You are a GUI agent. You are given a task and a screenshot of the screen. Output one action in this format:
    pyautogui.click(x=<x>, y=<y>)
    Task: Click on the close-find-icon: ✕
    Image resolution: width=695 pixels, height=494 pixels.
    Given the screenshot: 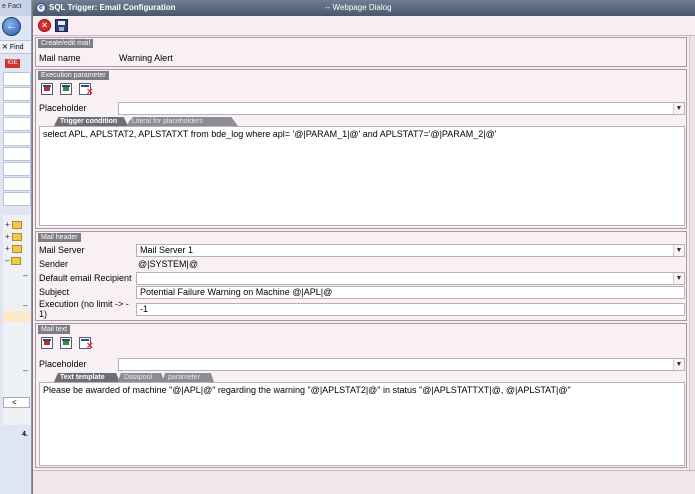 What is the action you would take?
    pyautogui.click(x=5, y=47)
    